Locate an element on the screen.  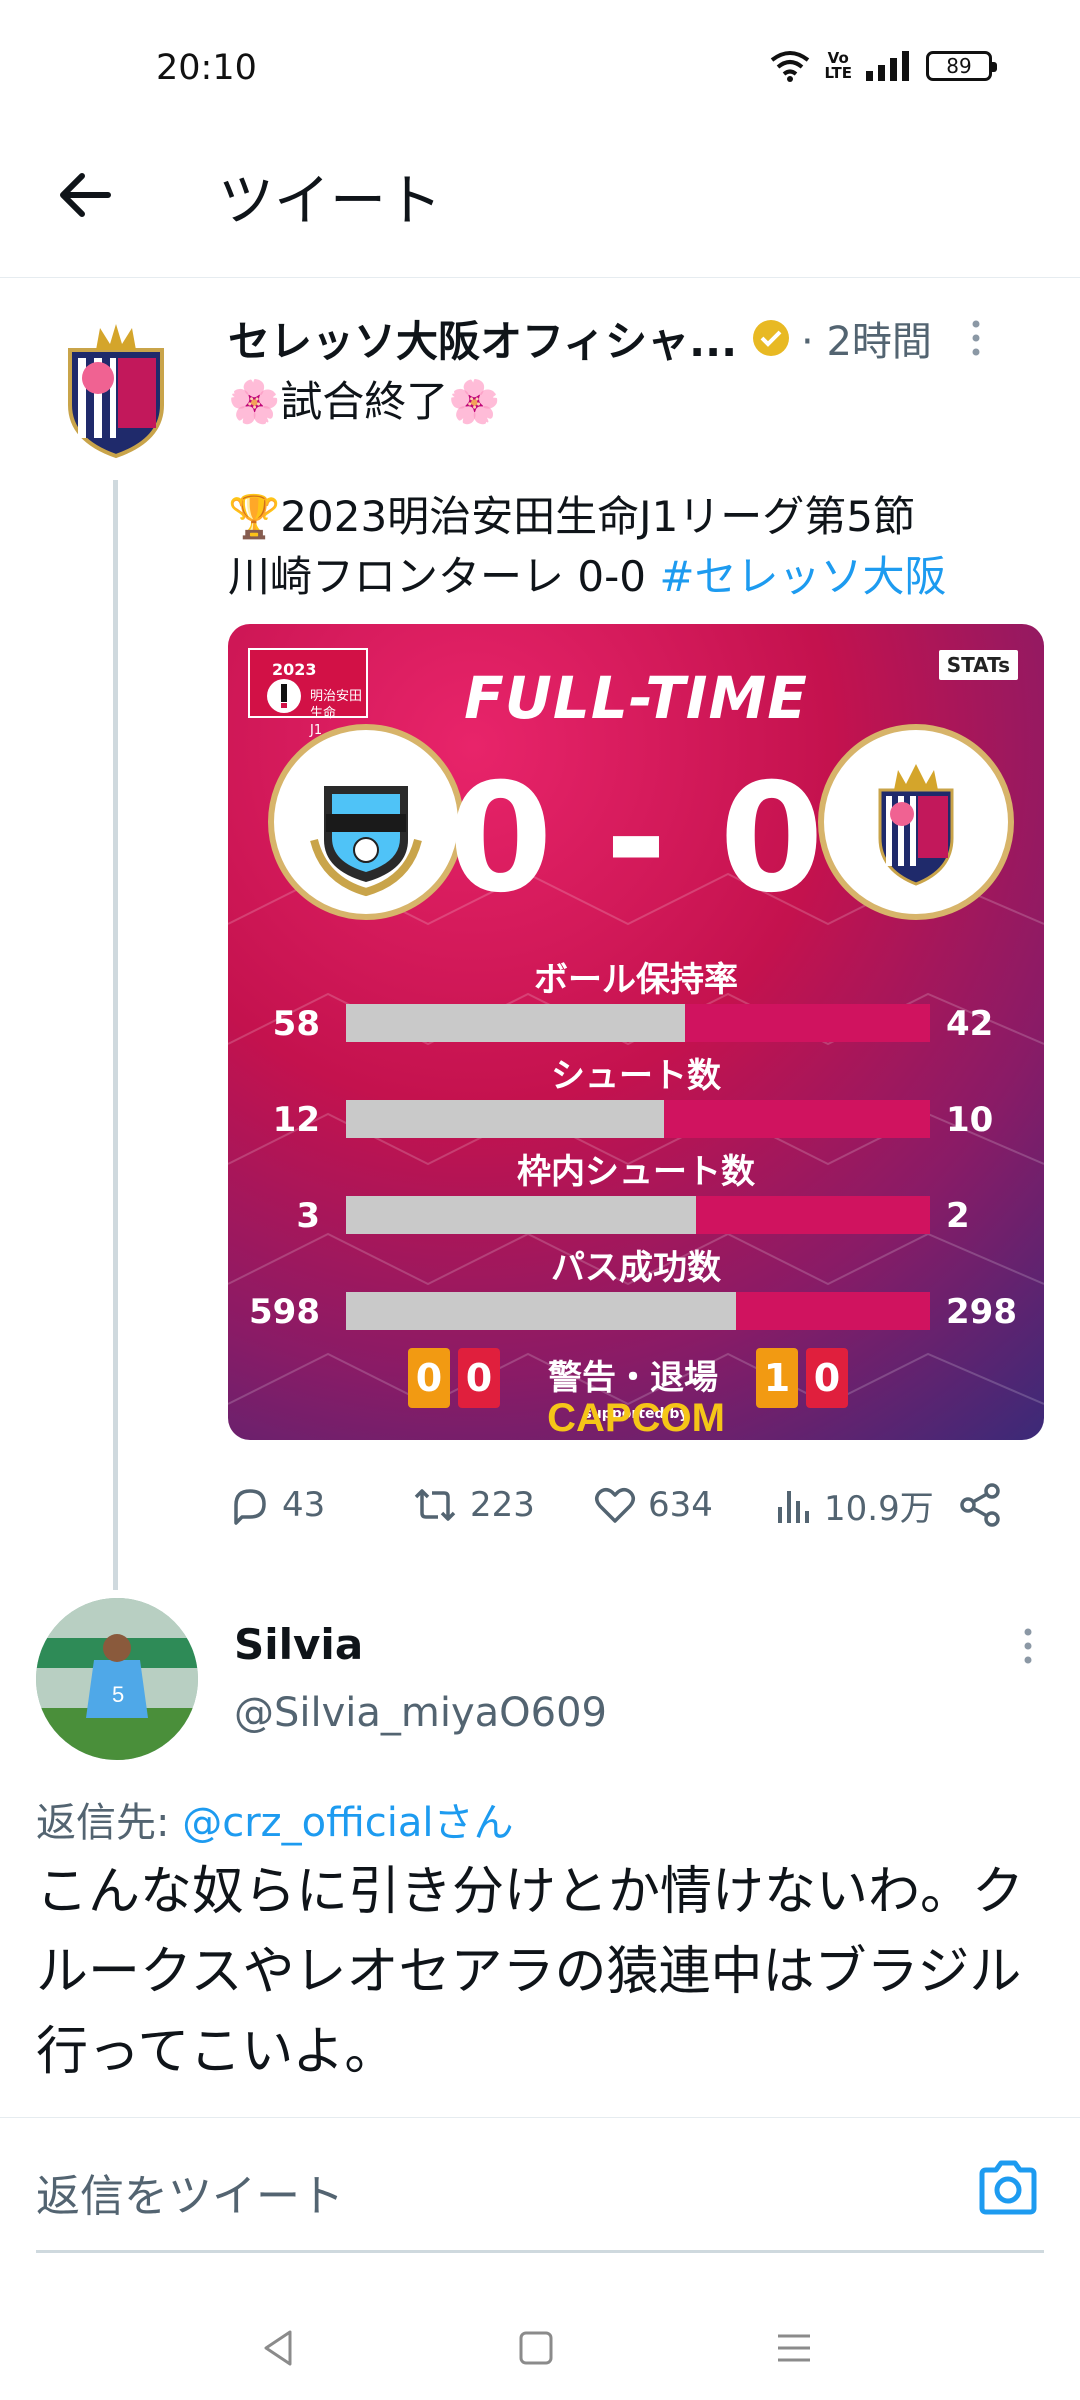
page-title: ツイート is located at coordinates (330, 201).